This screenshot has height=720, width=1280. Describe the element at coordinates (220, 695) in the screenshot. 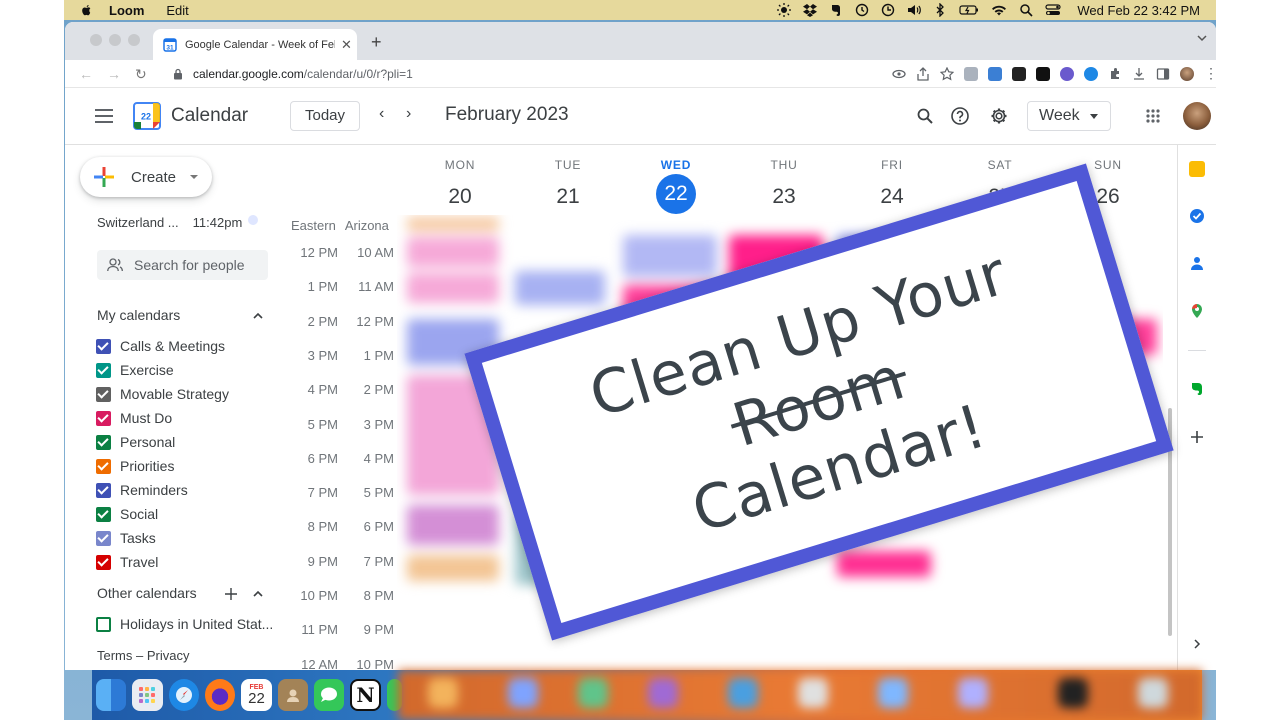

I see `firefox-icon` at that location.